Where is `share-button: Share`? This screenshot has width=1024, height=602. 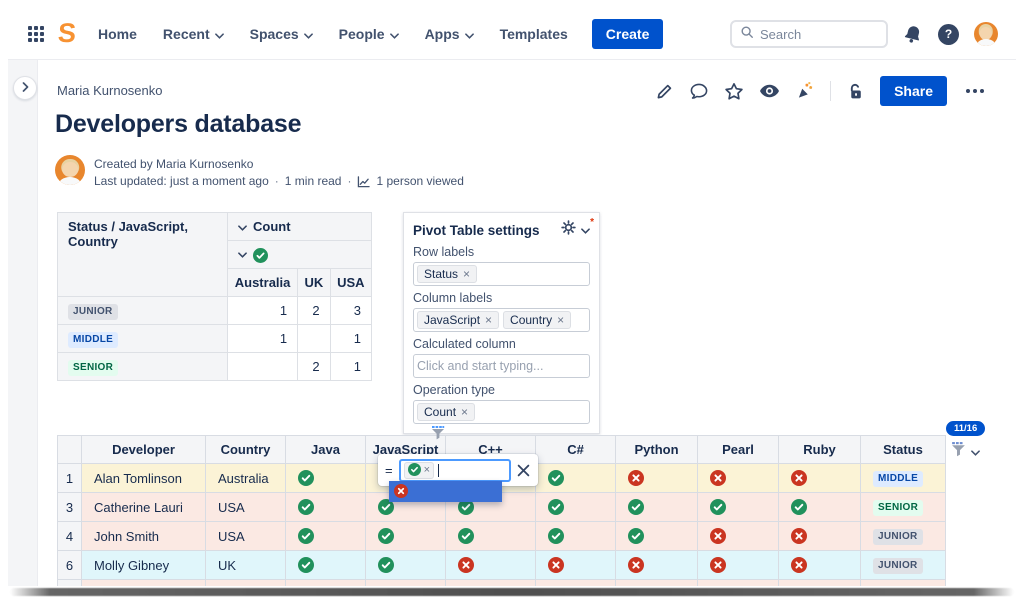 share-button: Share is located at coordinates (913, 91).